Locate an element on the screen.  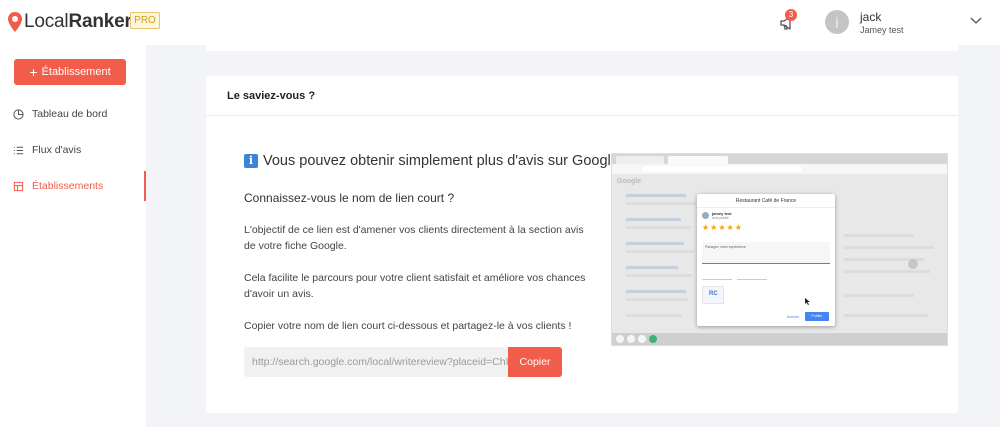
add-establishment-button: + Établissement is located at coordinates (70, 72).